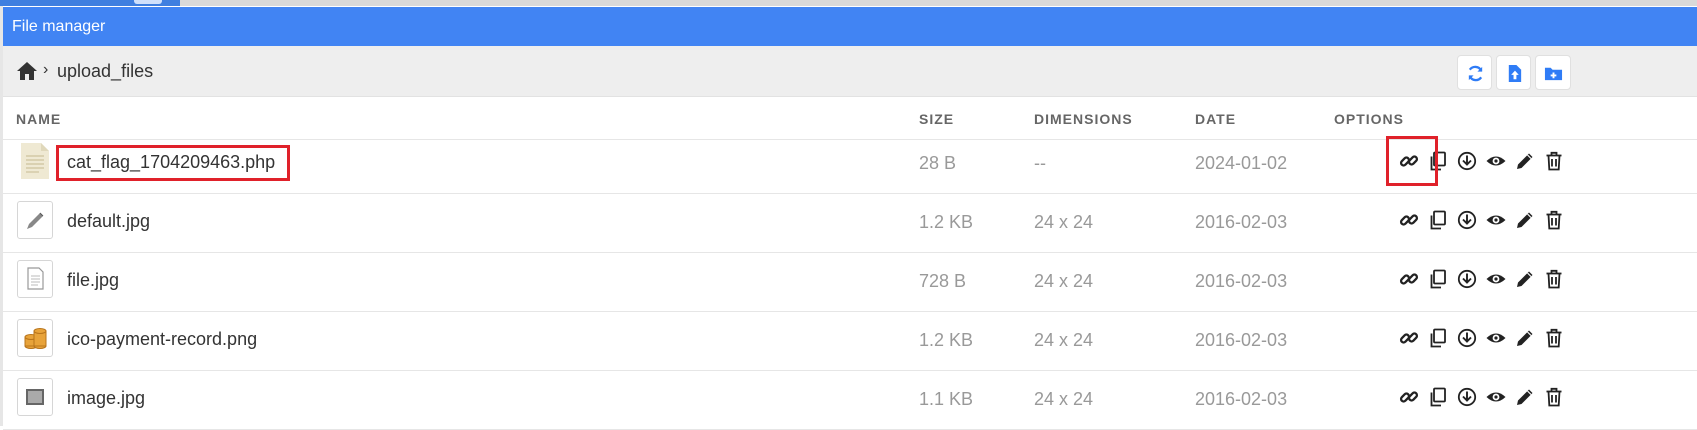 This screenshot has height=430, width=1697. What do you see at coordinates (35, 161) in the screenshot?
I see `text-file-icon` at bounding box center [35, 161].